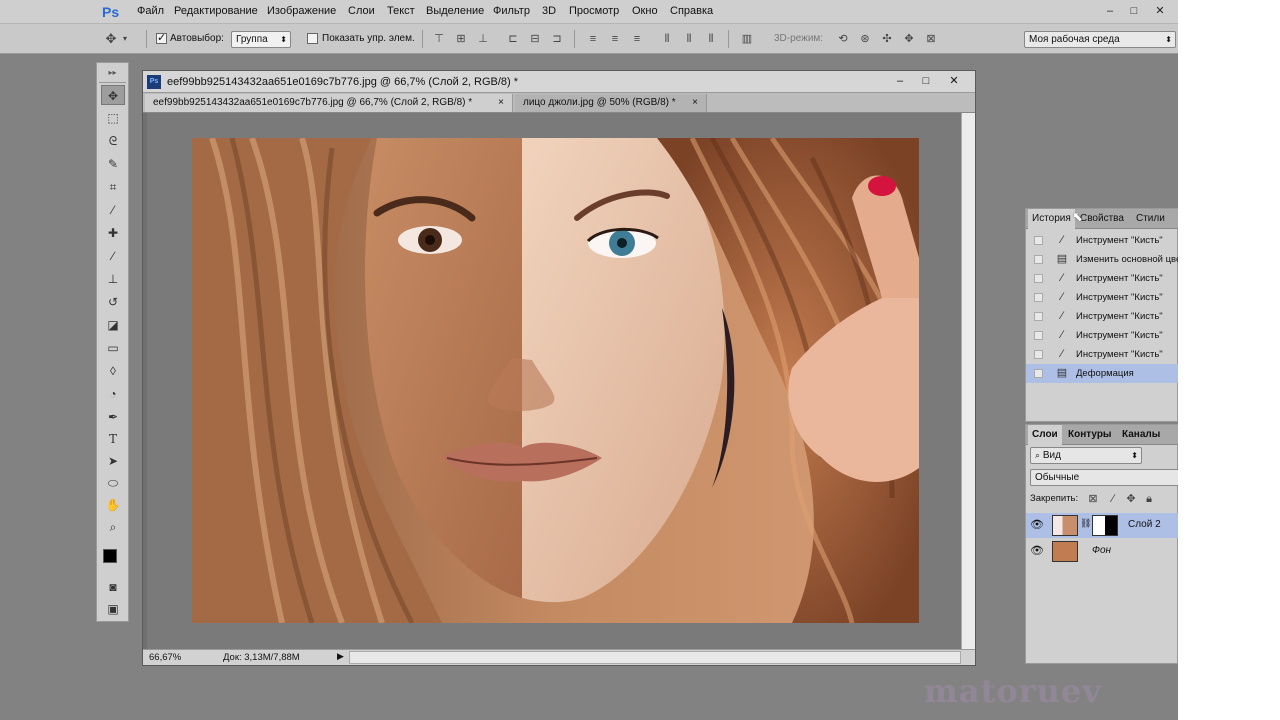 The width and height of the screenshot is (1280, 720). Describe the element at coordinates (113, 348) in the screenshot. I see `gradient-tool-icon: ▭` at that location.